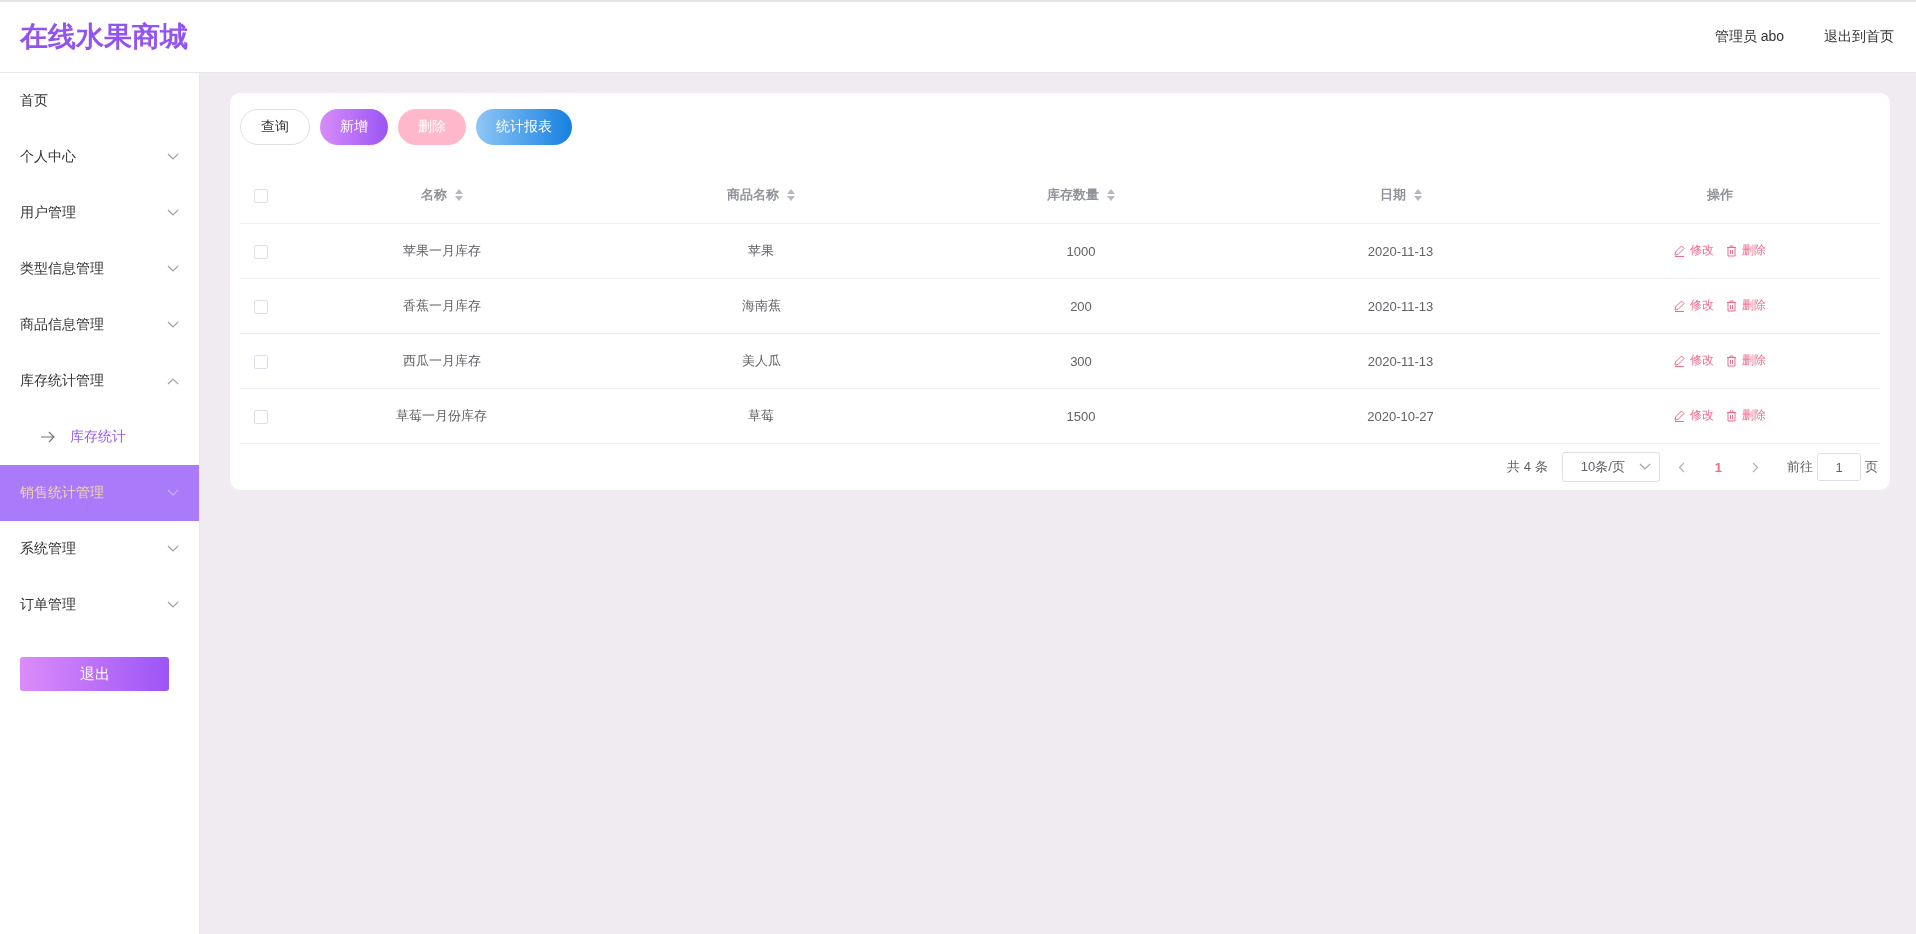 This screenshot has width=1916, height=934. Describe the element at coordinates (761, 305) in the screenshot. I see `table-cell: 海南蕉` at that location.